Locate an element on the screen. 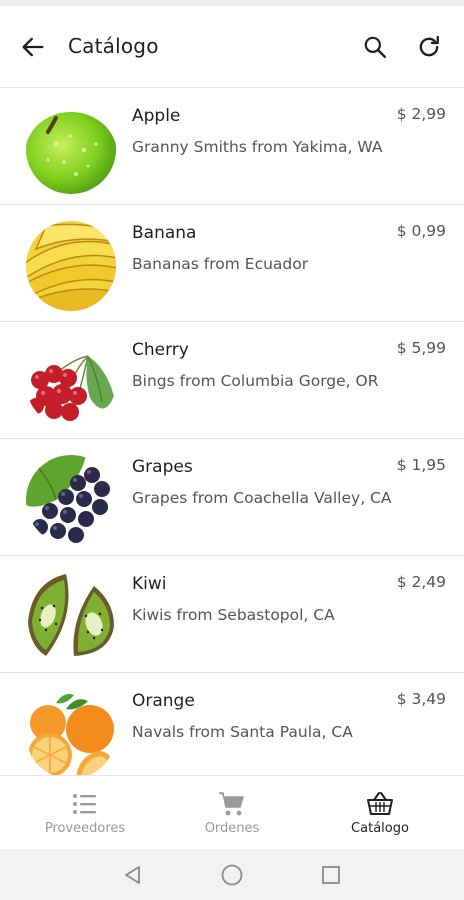 This screenshot has width=464, height=900. product-name: Apple is located at coordinates (156, 116).